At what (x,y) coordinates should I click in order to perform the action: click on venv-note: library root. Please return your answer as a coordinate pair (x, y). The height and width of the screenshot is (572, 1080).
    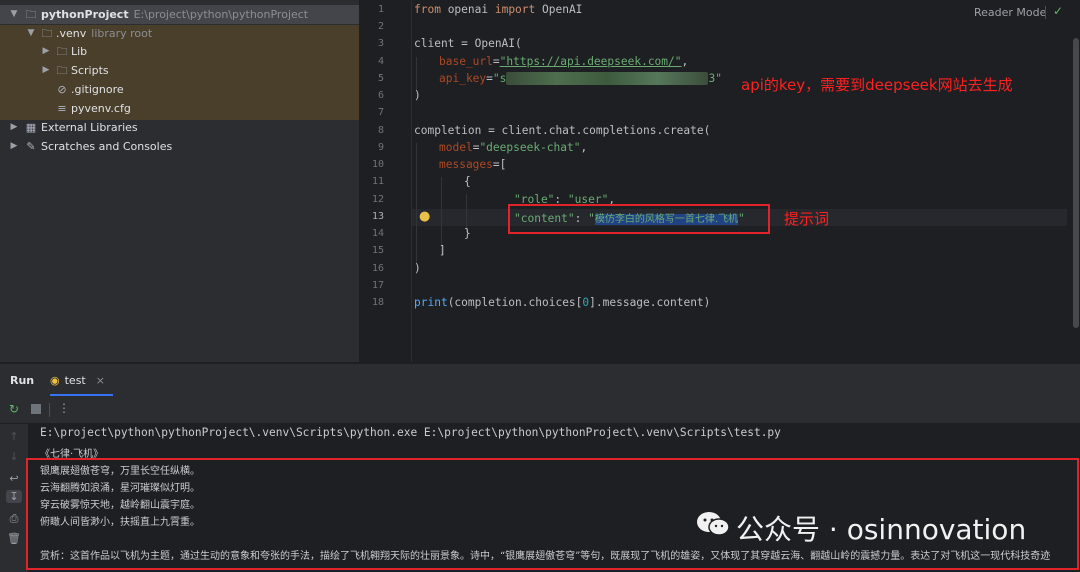
    Looking at the image, I should click on (122, 33).